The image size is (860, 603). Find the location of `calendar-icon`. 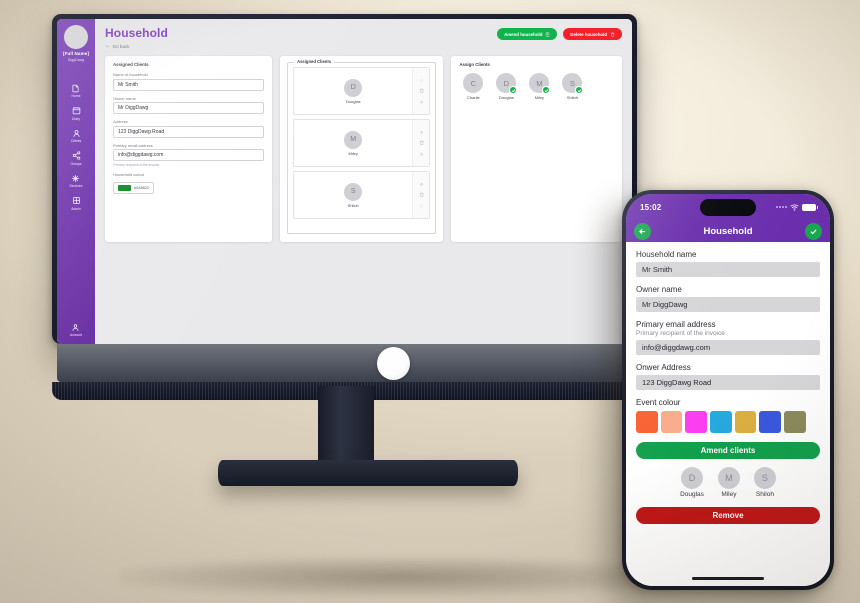

calendar-icon is located at coordinates (76, 110).